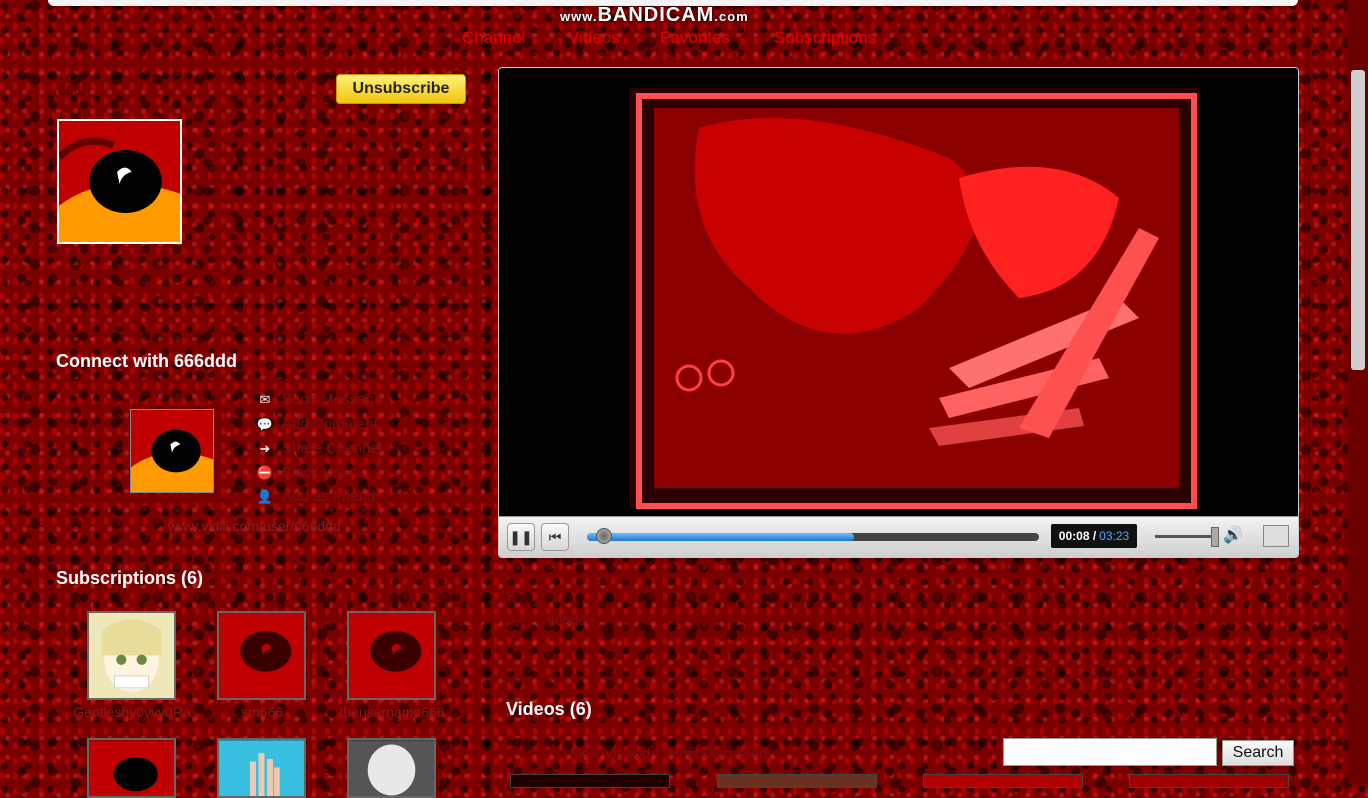  I want to click on seek-handle, so click(604, 536).